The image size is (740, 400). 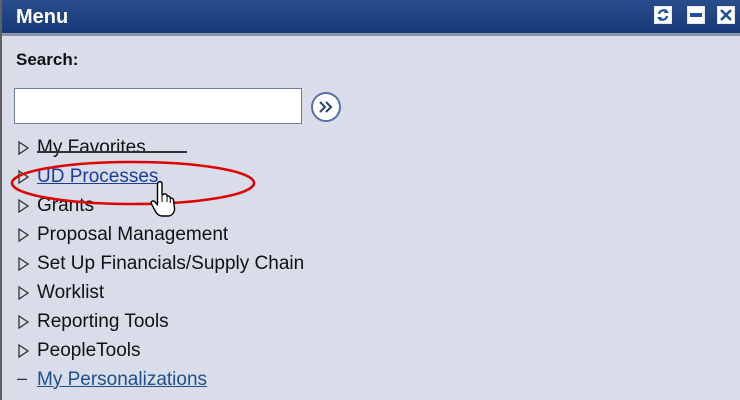 What do you see at coordinates (71, 292) in the screenshot?
I see `menu-item-label: Worklist` at bounding box center [71, 292].